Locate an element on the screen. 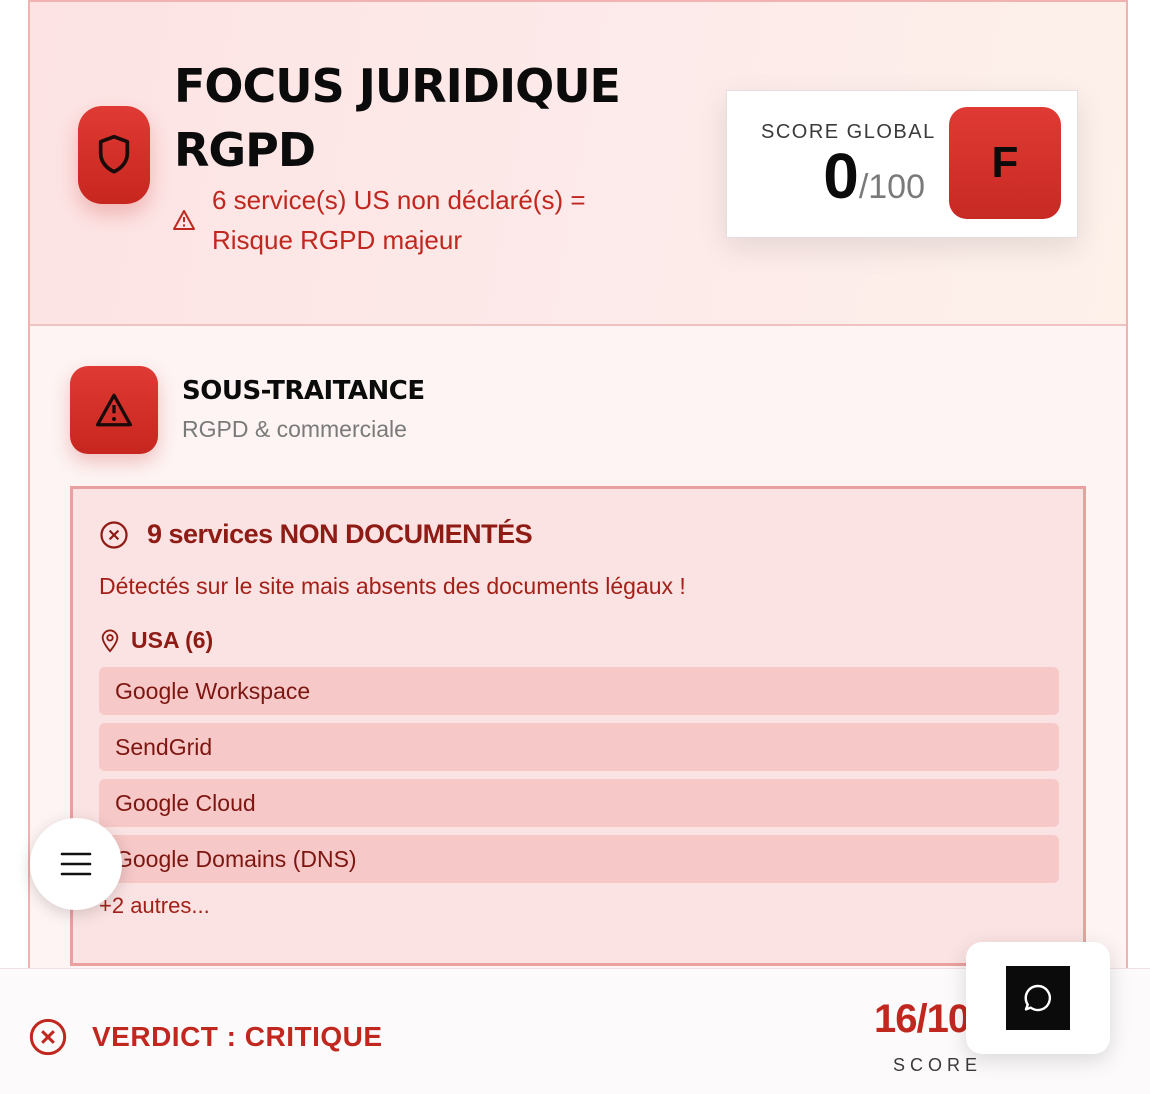 The width and height of the screenshot is (1150, 1094). shield-icon is located at coordinates (114, 154).